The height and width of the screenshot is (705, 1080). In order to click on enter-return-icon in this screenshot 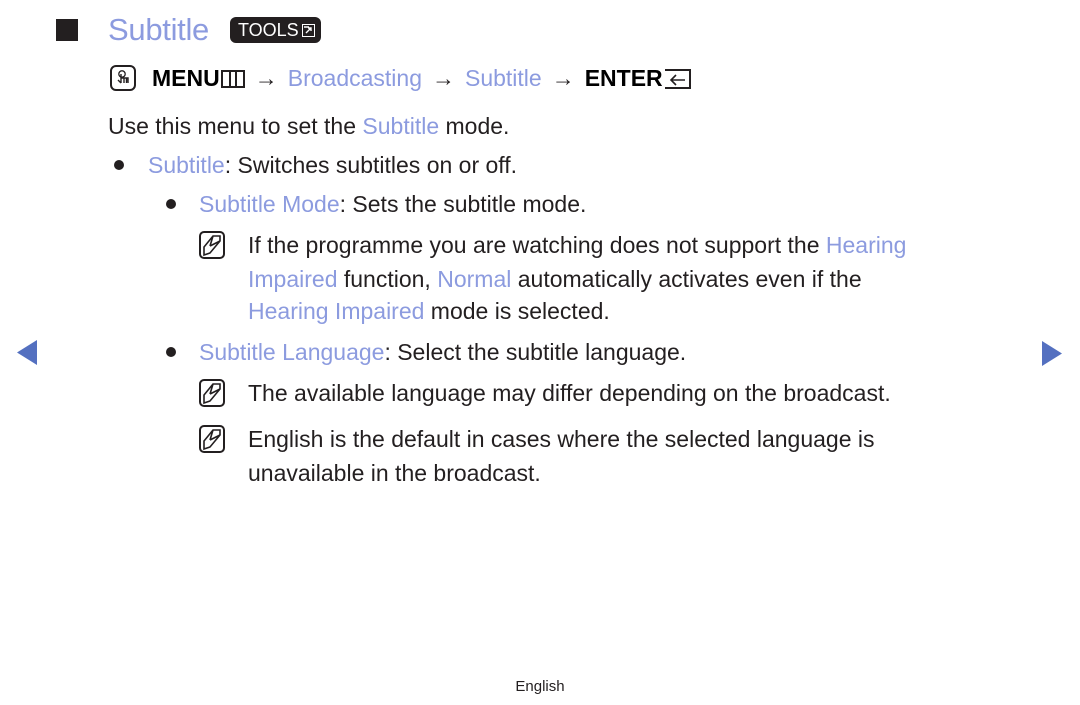, I will do `click(677, 79)`.